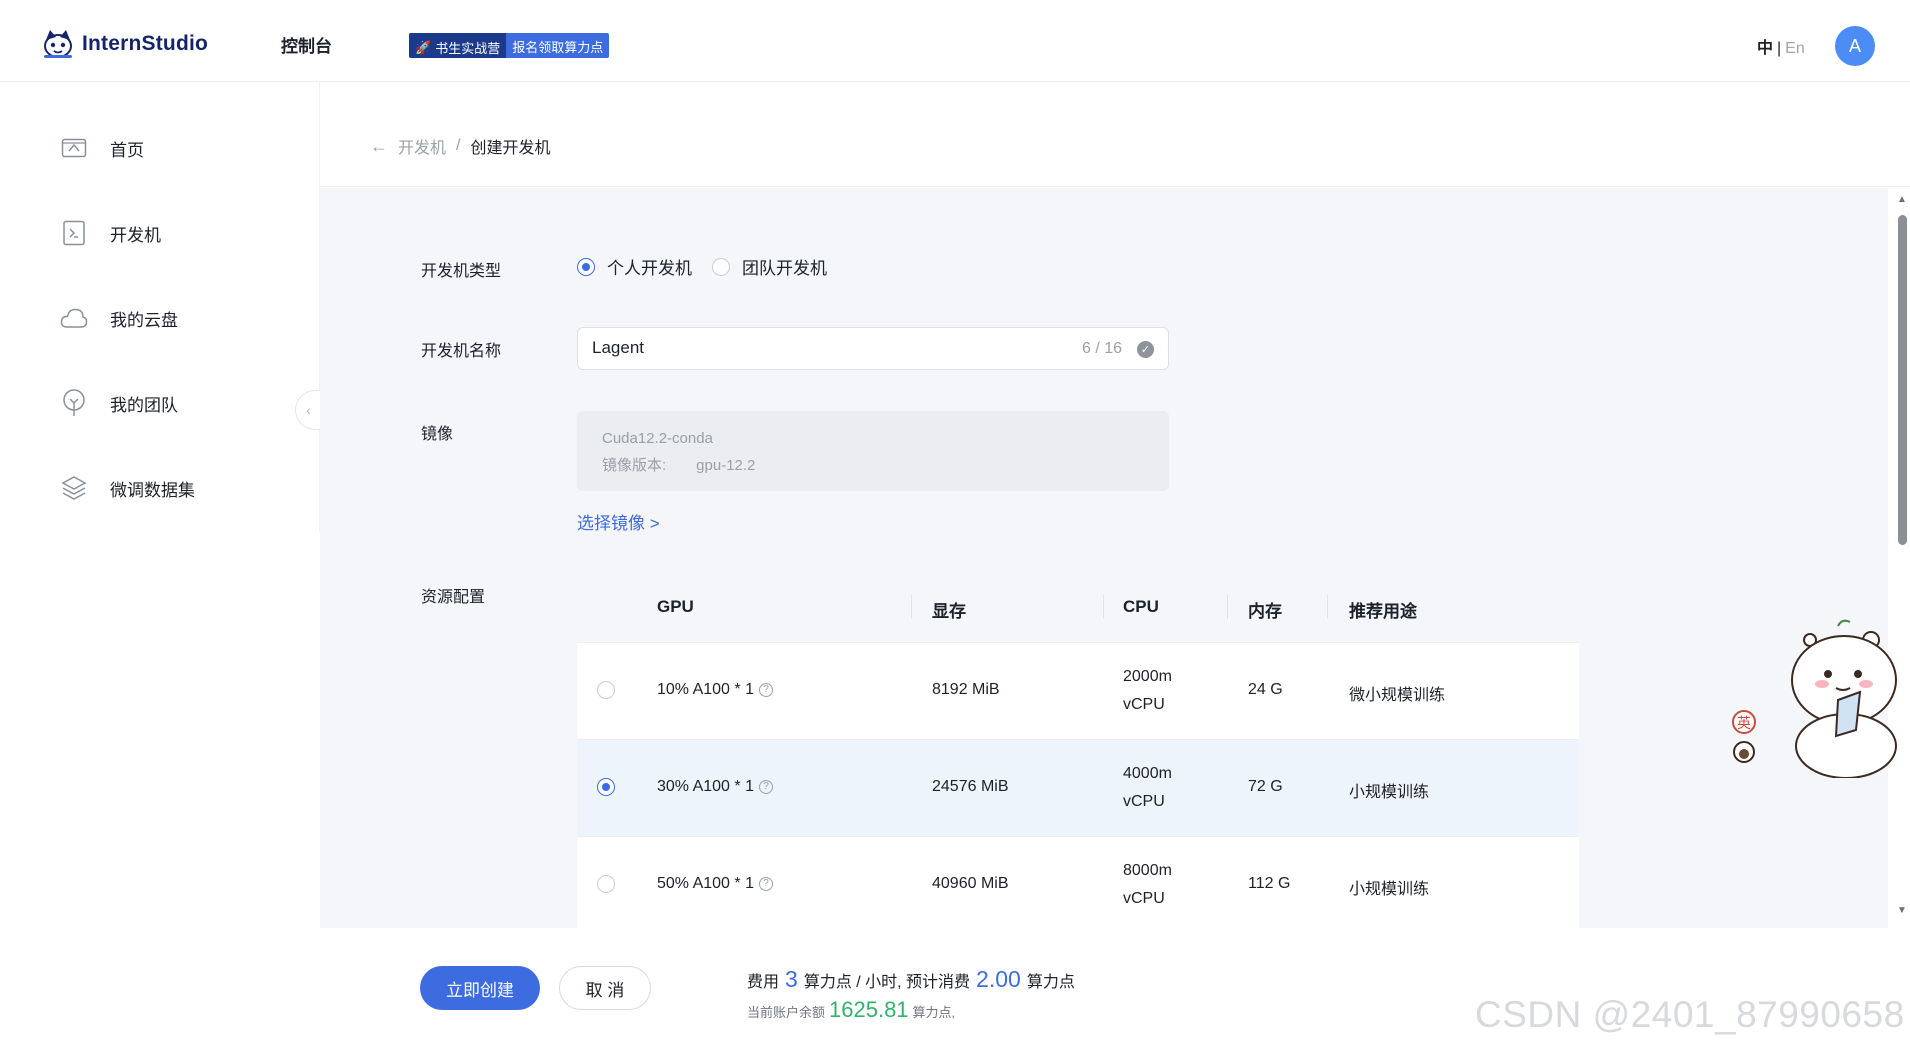  I want to click on image-version-label: 镜像版本:, so click(634, 465).